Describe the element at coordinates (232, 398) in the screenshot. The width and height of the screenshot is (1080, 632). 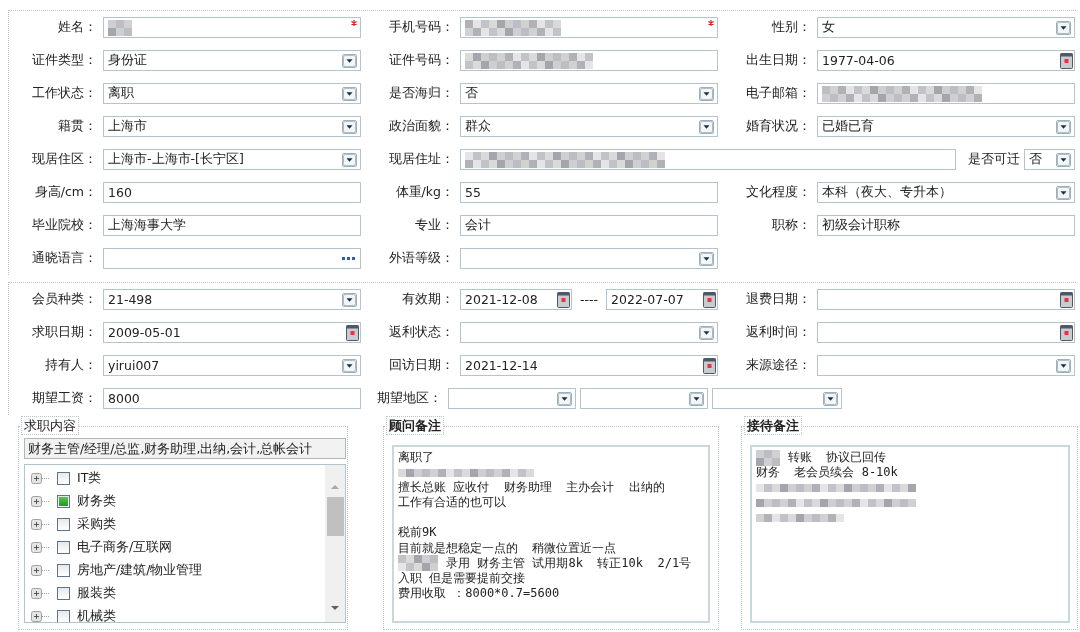
I see `text-field: 8000` at that location.